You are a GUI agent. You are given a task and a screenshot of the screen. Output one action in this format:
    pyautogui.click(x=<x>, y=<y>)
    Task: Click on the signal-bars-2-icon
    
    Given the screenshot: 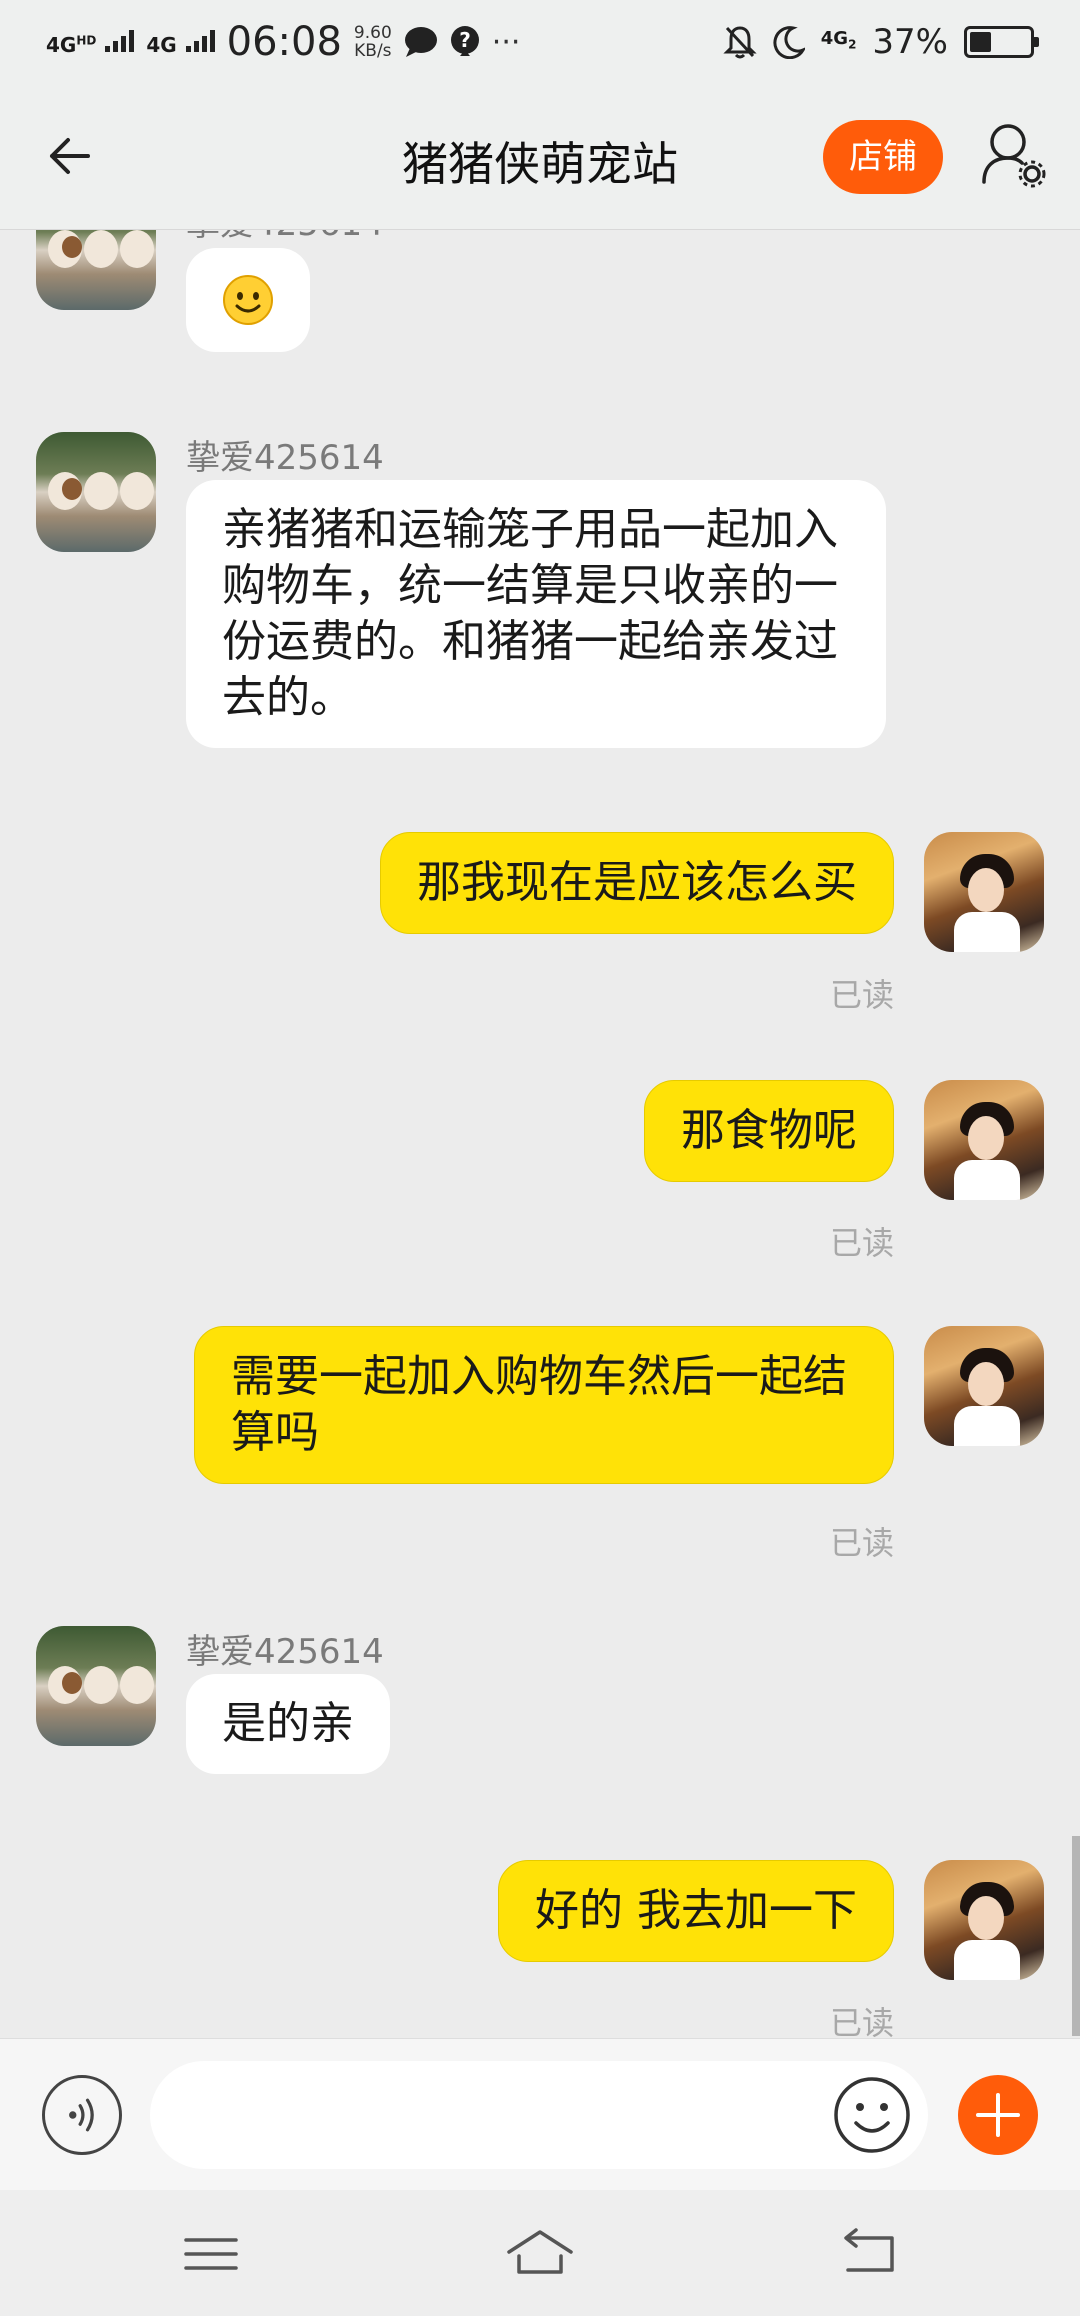 What is the action you would take?
    pyautogui.click(x=200, y=40)
    